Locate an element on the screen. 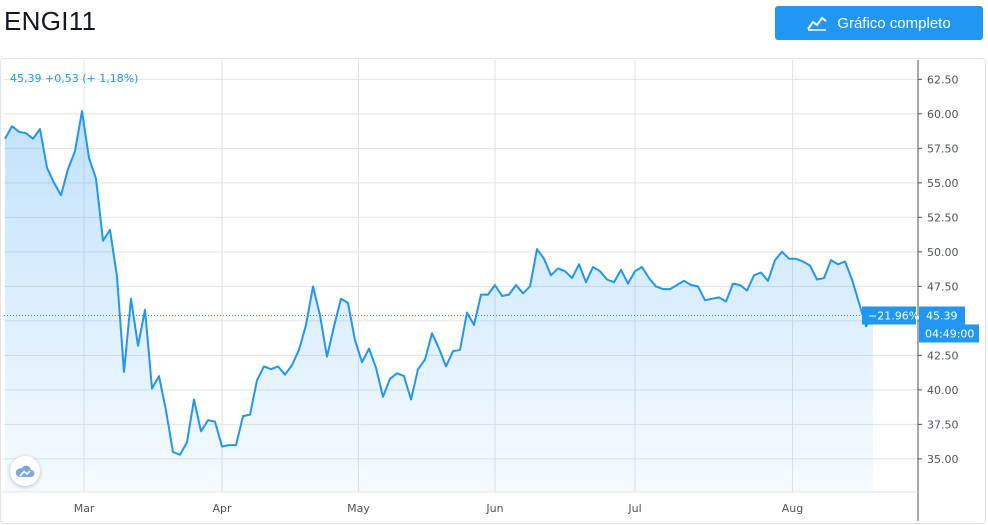 The image size is (988, 525). y-tick-label: 35.00 is located at coordinates (943, 459).